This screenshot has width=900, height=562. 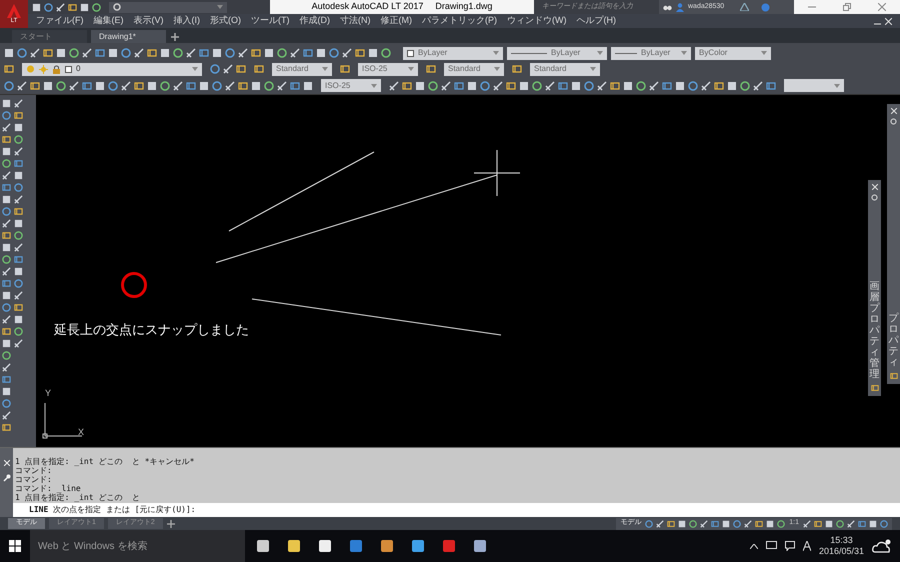 What do you see at coordinates (846, 7) in the screenshot?
I see `restore-icon` at bounding box center [846, 7].